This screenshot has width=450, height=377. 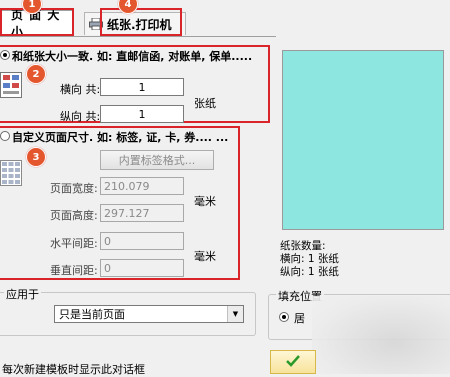 I want to click on badge-3: 3, so click(x=36, y=157).